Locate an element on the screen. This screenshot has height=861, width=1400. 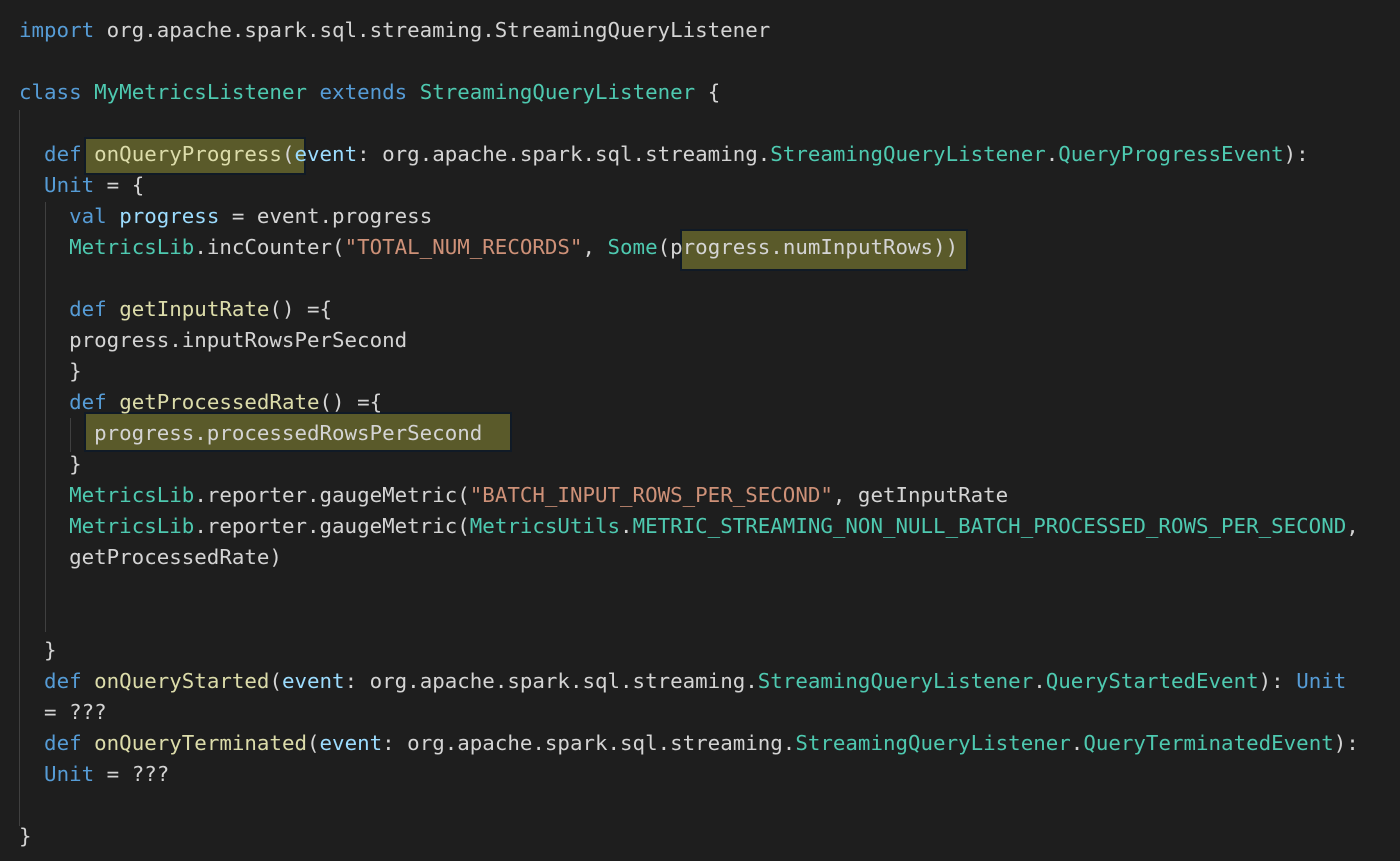
code-token: progress.processedRowsPerSecond is located at coordinates (251, 433).